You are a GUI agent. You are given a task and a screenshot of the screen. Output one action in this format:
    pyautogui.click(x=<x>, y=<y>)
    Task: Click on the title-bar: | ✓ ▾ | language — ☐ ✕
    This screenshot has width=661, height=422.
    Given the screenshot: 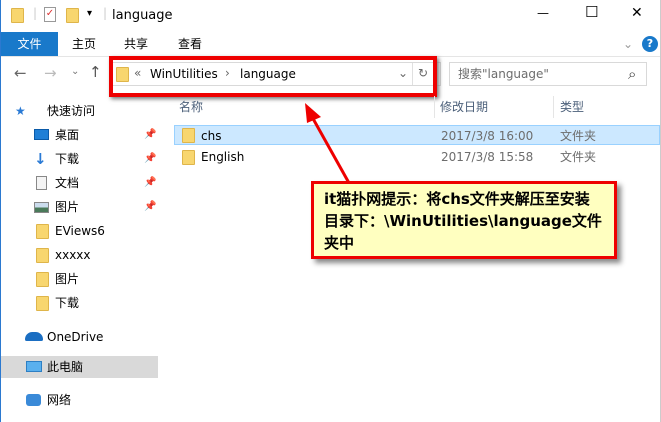 What is the action you would take?
    pyautogui.click(x=330, y=16)
    